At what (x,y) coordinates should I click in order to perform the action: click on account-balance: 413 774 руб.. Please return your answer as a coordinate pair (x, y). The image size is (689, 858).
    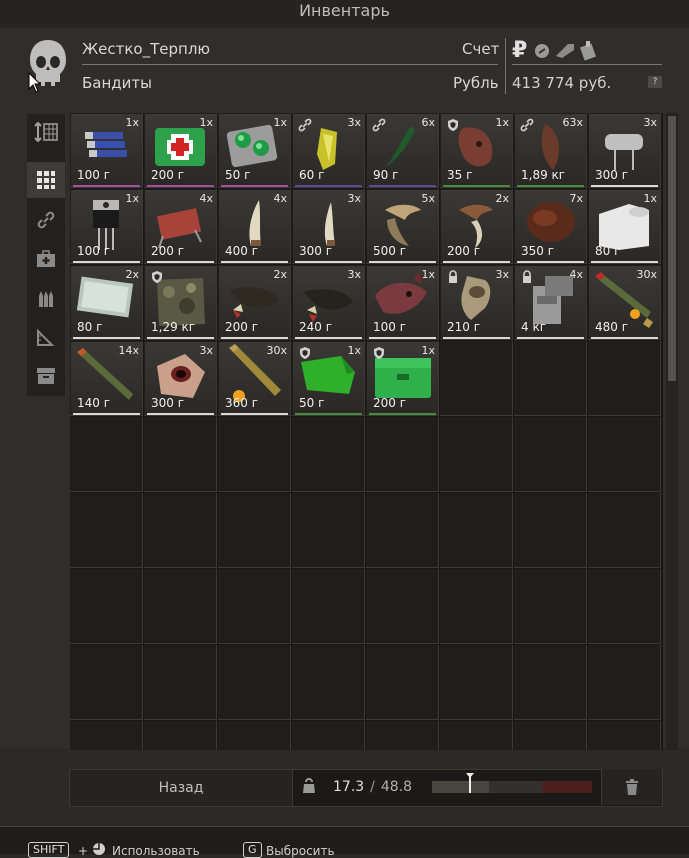
    Looking at the image, I should click on (562, 83).